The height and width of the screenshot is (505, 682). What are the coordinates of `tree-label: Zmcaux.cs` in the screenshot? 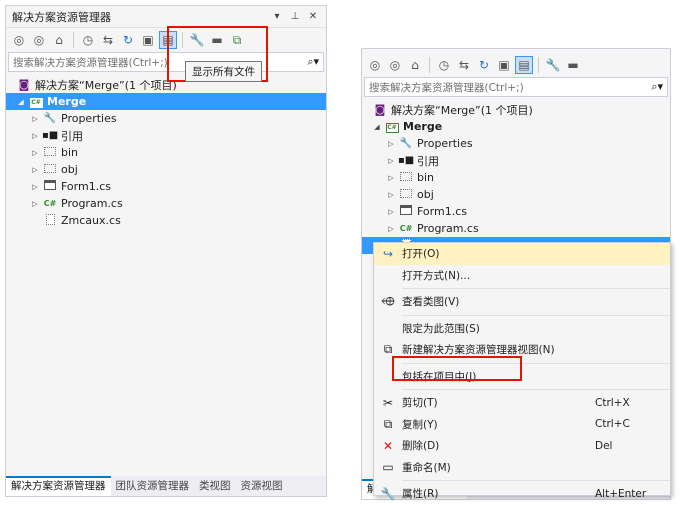 It's located at (91, 220).